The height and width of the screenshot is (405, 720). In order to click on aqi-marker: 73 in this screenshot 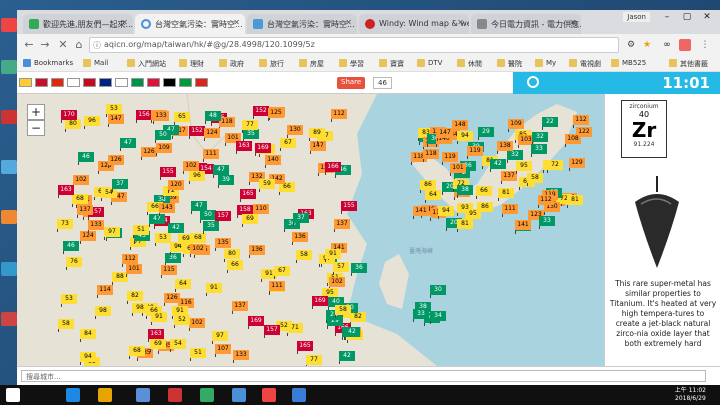, I will do `click(65, 225)`.